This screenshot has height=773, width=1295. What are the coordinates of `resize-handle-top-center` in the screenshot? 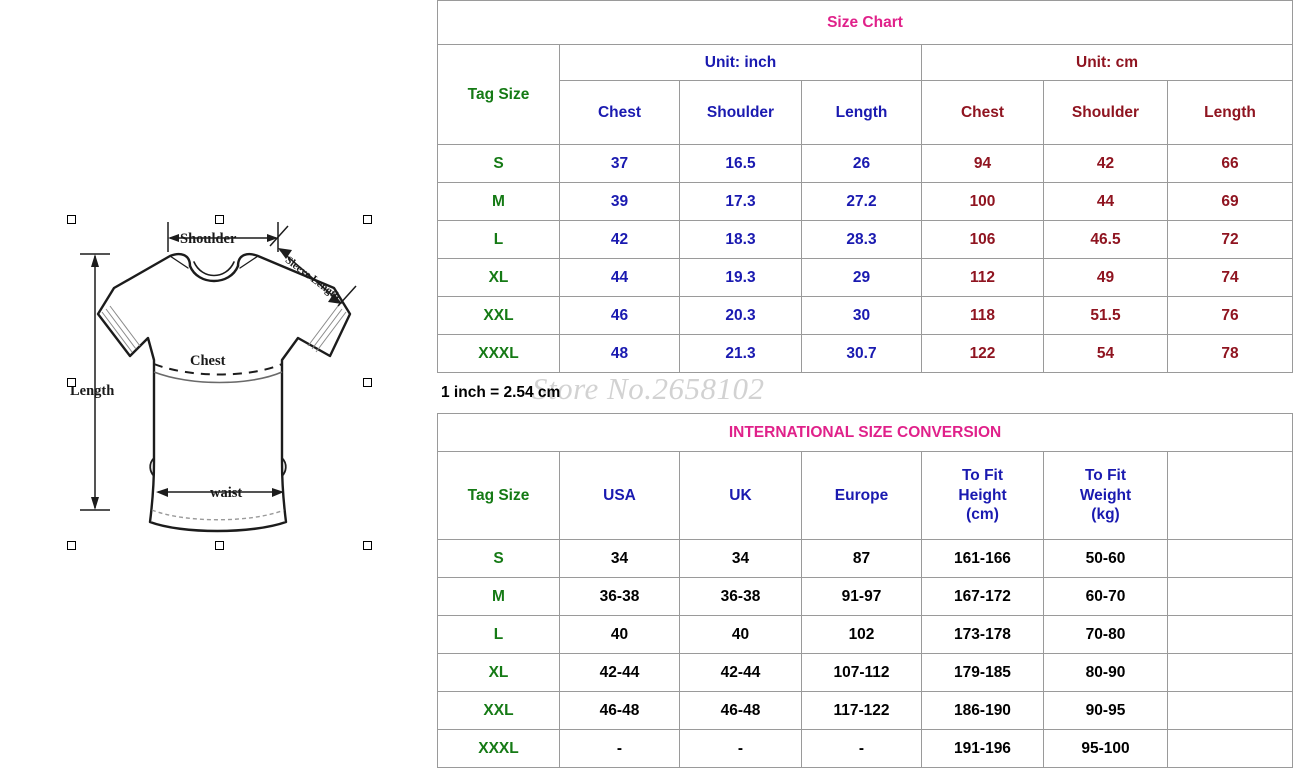 It's located at (219, 219).